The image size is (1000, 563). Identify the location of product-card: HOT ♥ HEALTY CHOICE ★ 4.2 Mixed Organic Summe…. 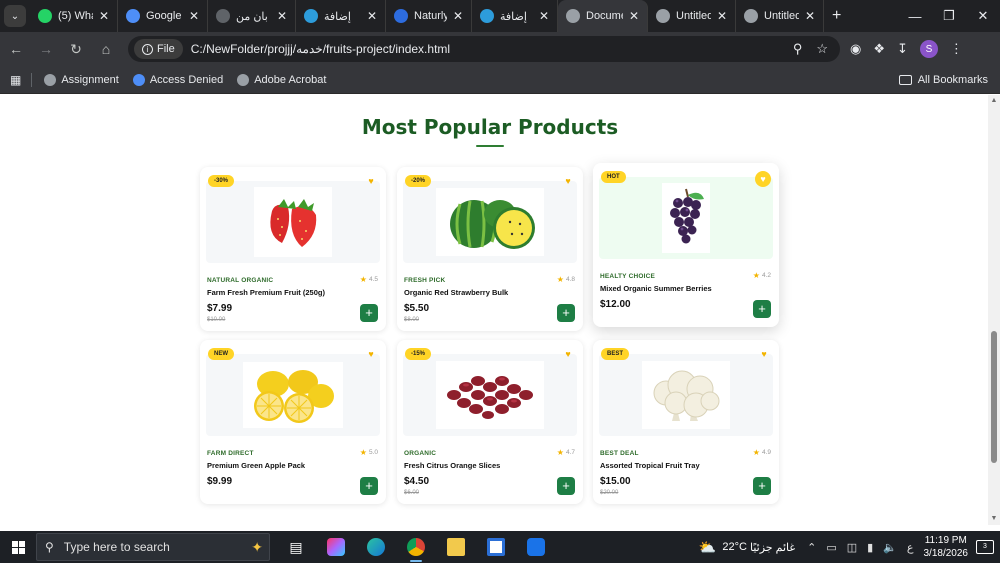
(686, 245).